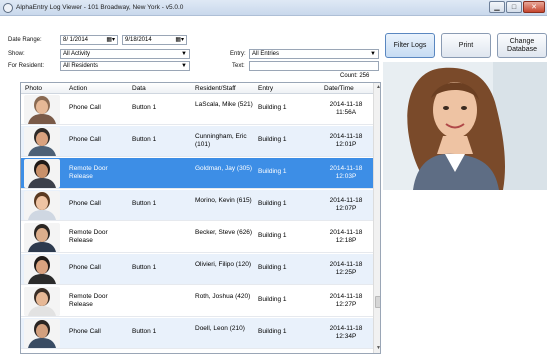  What do you see at coordinates (33, 88) in the screenshot?
I see `column-header-photo: Photo` at bounding box center [33, 88].